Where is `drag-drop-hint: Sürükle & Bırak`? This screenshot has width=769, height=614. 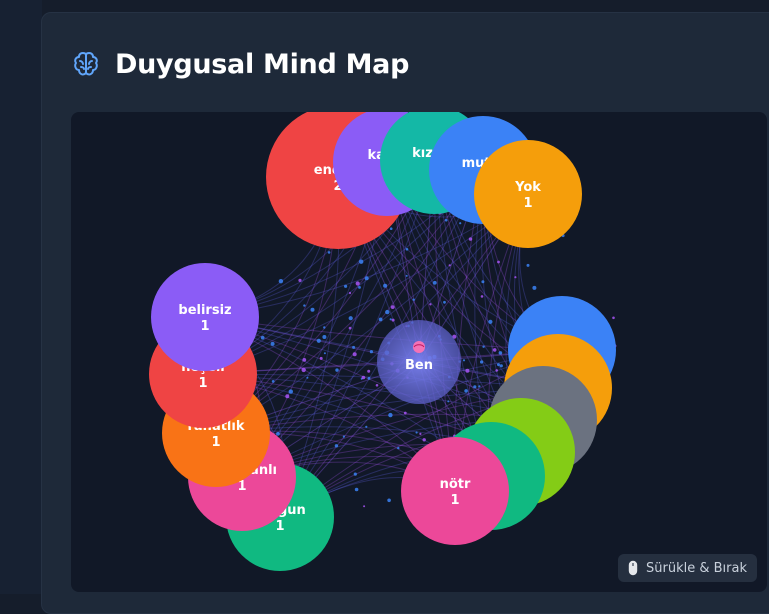
drag-drop-hint: Sürükle & Bırak is located at coordinates (687, 568).